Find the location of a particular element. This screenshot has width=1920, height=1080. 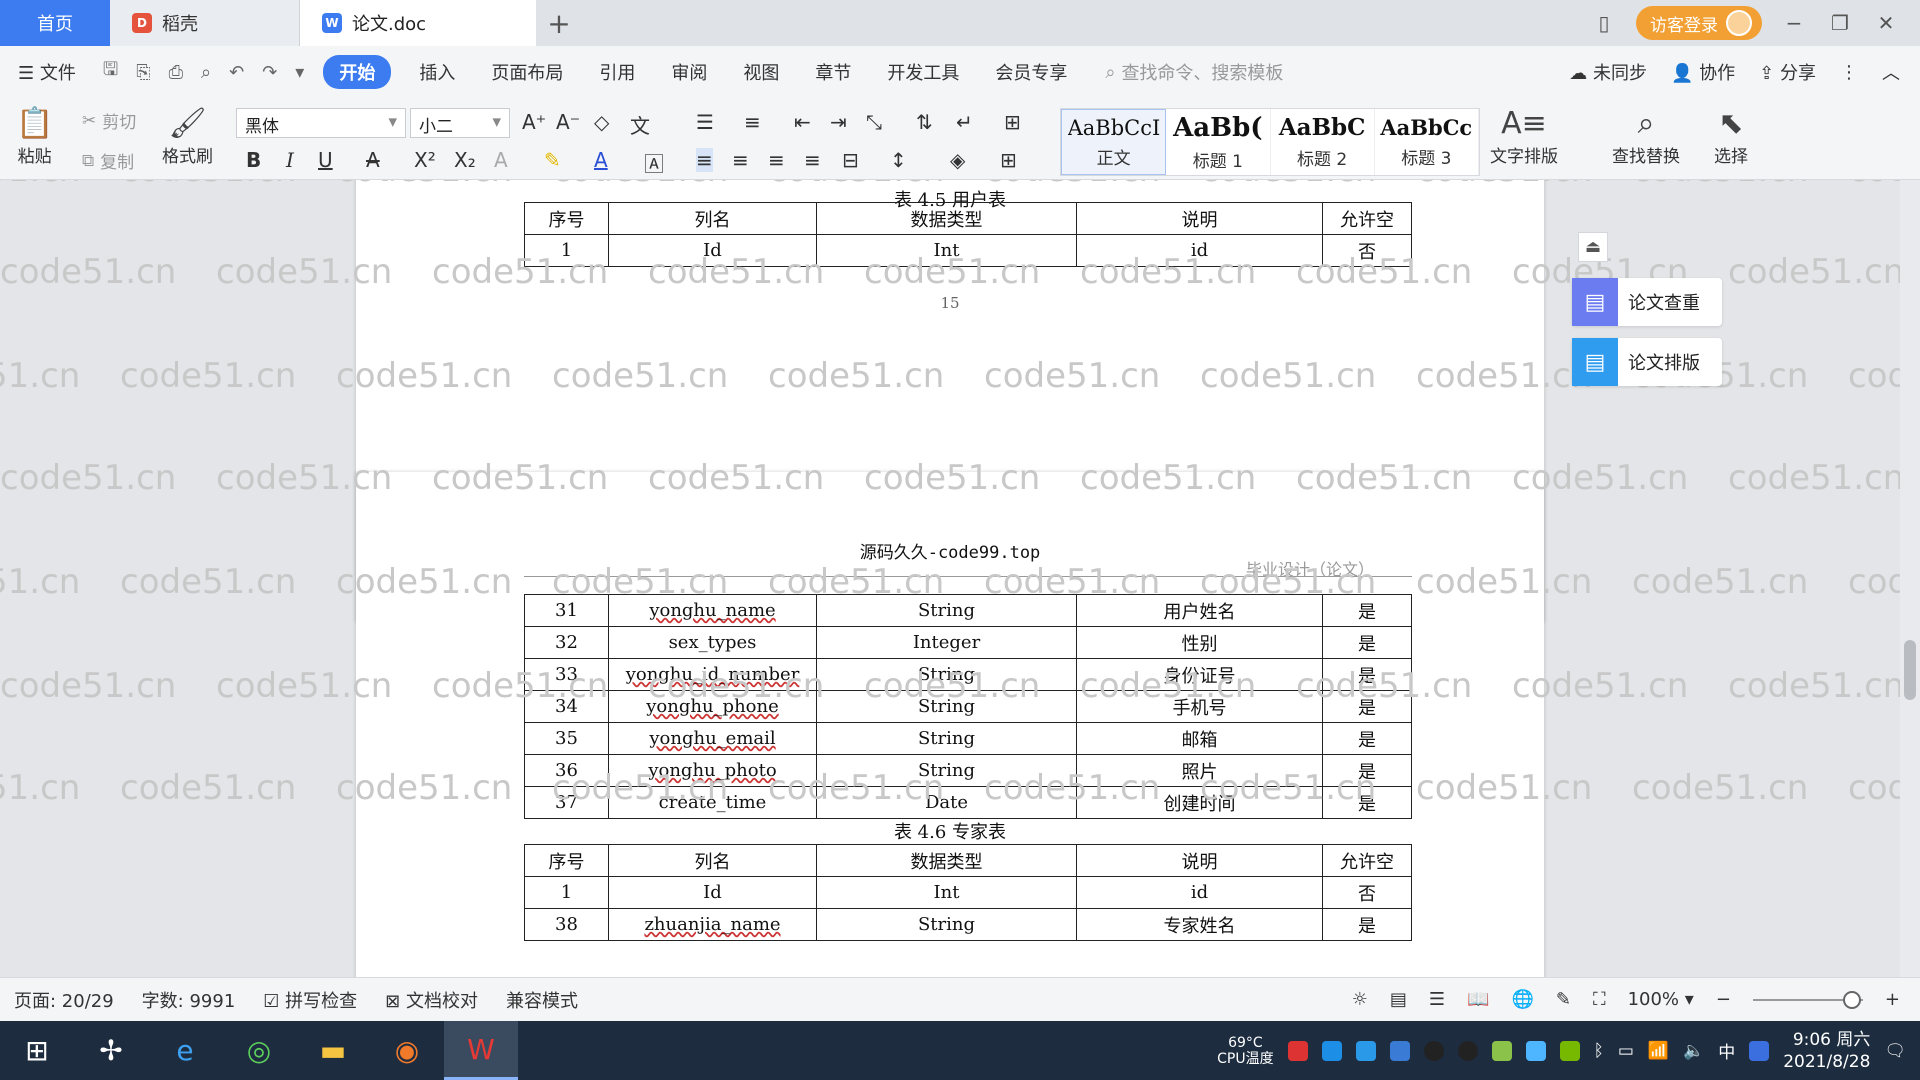

outline-view-icon: ☰ is located at coordinates (1437, 999).